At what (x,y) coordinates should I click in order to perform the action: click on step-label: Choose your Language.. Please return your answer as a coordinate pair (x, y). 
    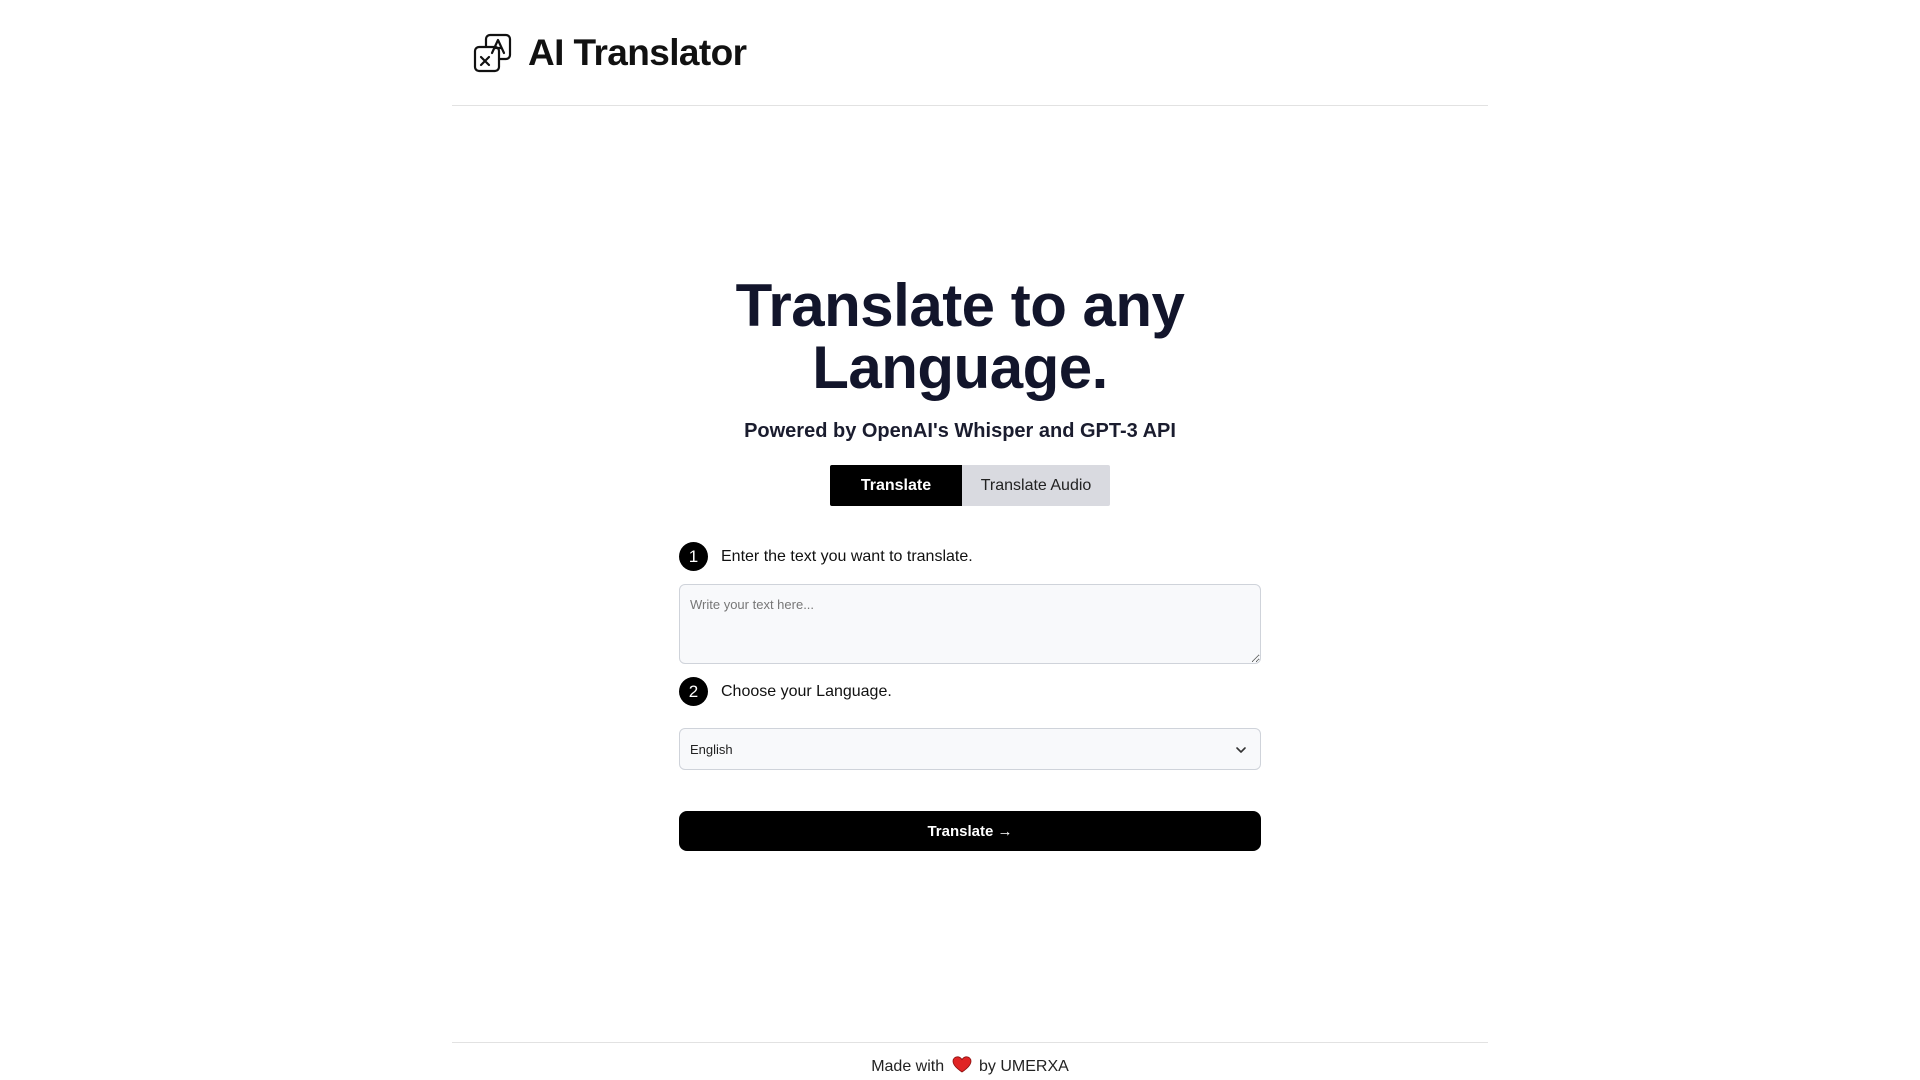
    Looking at the image, I should click on (806, 691).